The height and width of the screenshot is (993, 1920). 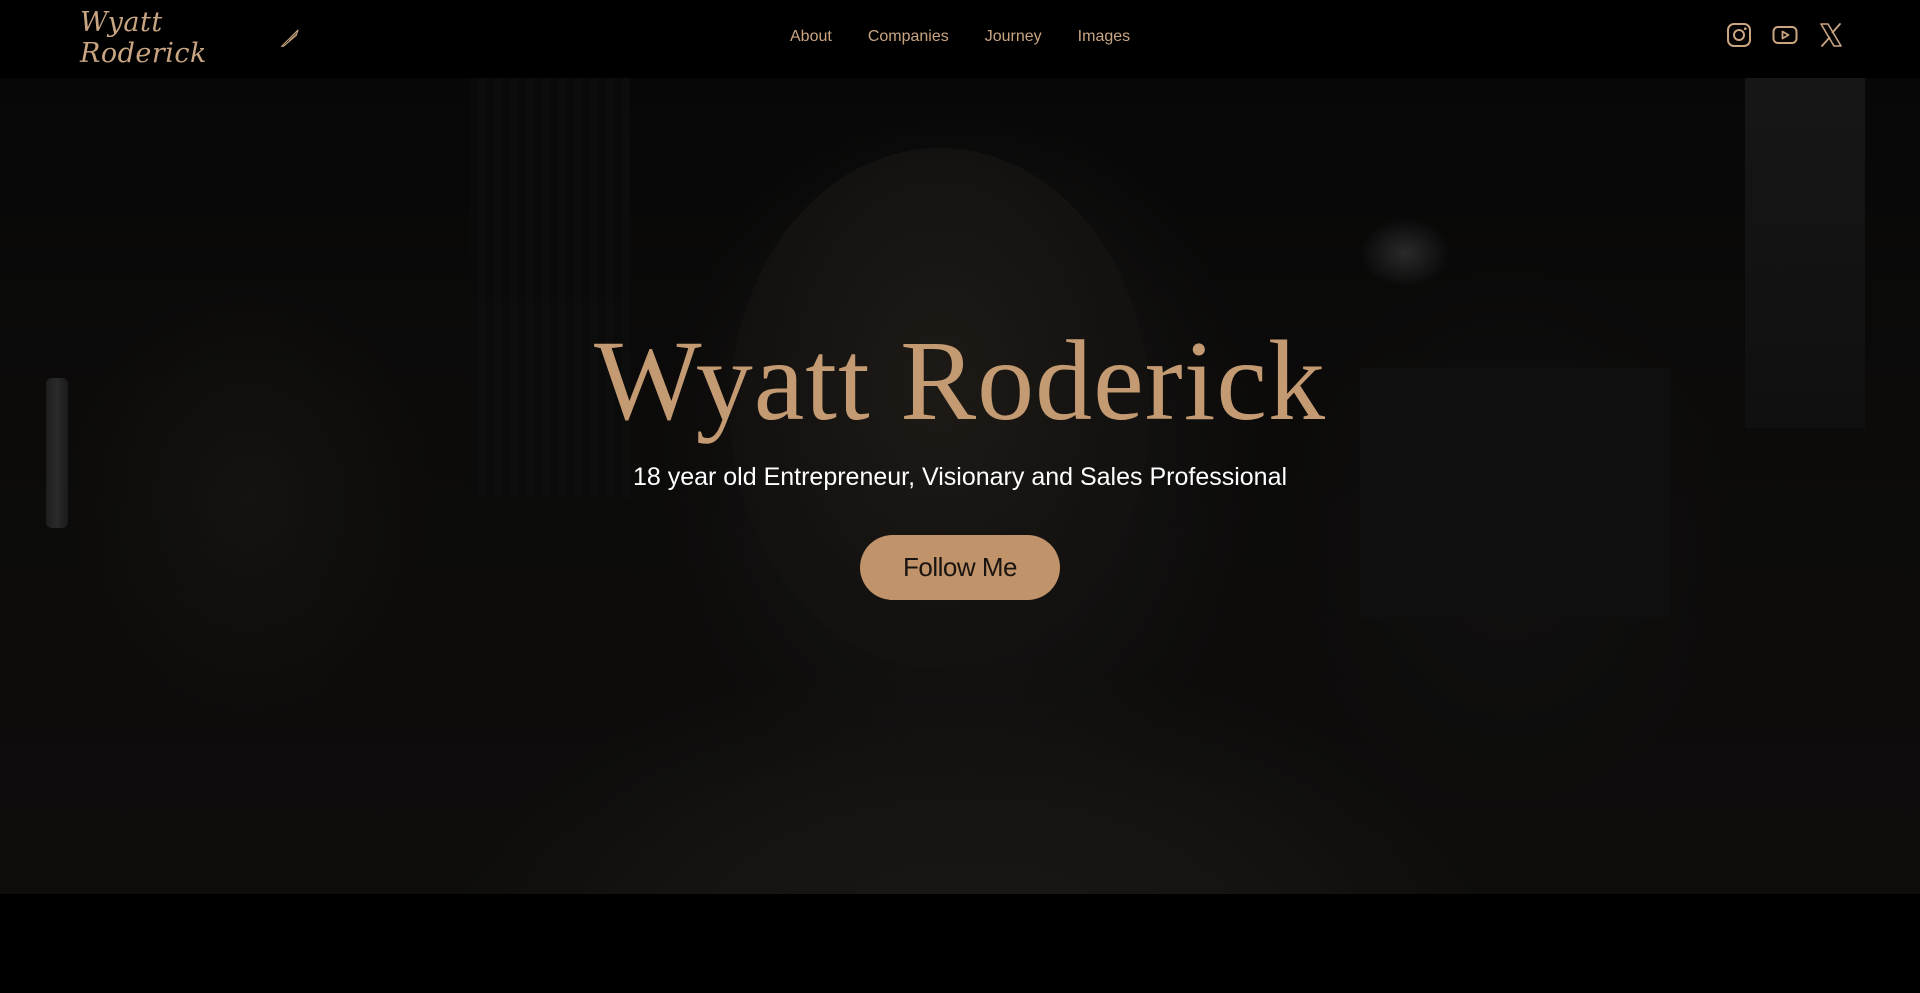 What do you see at coordinates (960, 380) in the screenshot?
I see `hero-title: Wyatt Roderick` at bounding box center [960, 380].